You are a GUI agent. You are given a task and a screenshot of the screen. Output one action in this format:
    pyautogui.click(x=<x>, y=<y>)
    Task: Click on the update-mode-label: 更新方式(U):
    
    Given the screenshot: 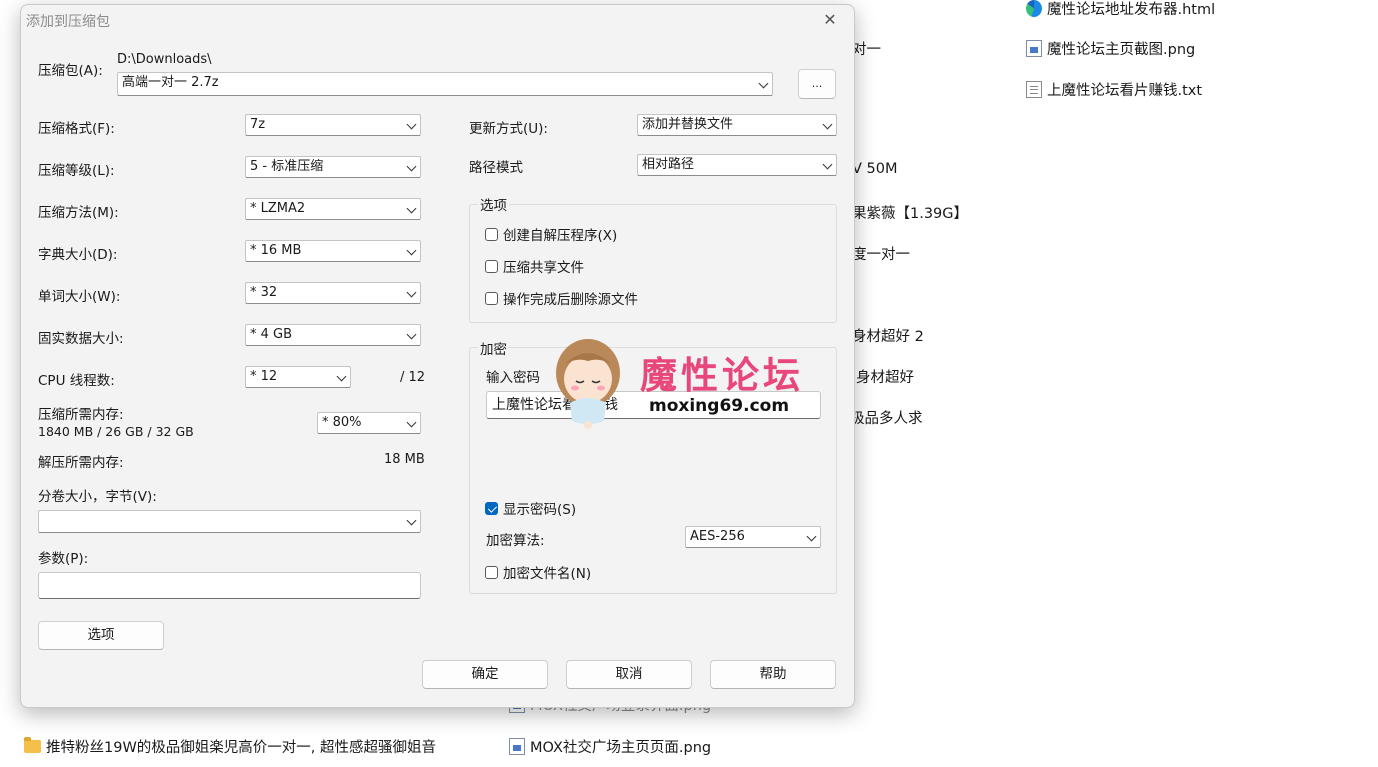 What is the action you would take?
    pyautogui.click(x=508, y=129)
    